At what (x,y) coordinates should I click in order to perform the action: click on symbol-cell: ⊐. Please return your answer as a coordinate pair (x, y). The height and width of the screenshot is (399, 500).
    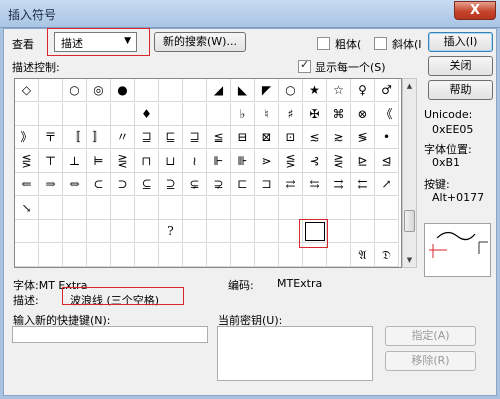
    Looking at the image, I should click on (267, 184).